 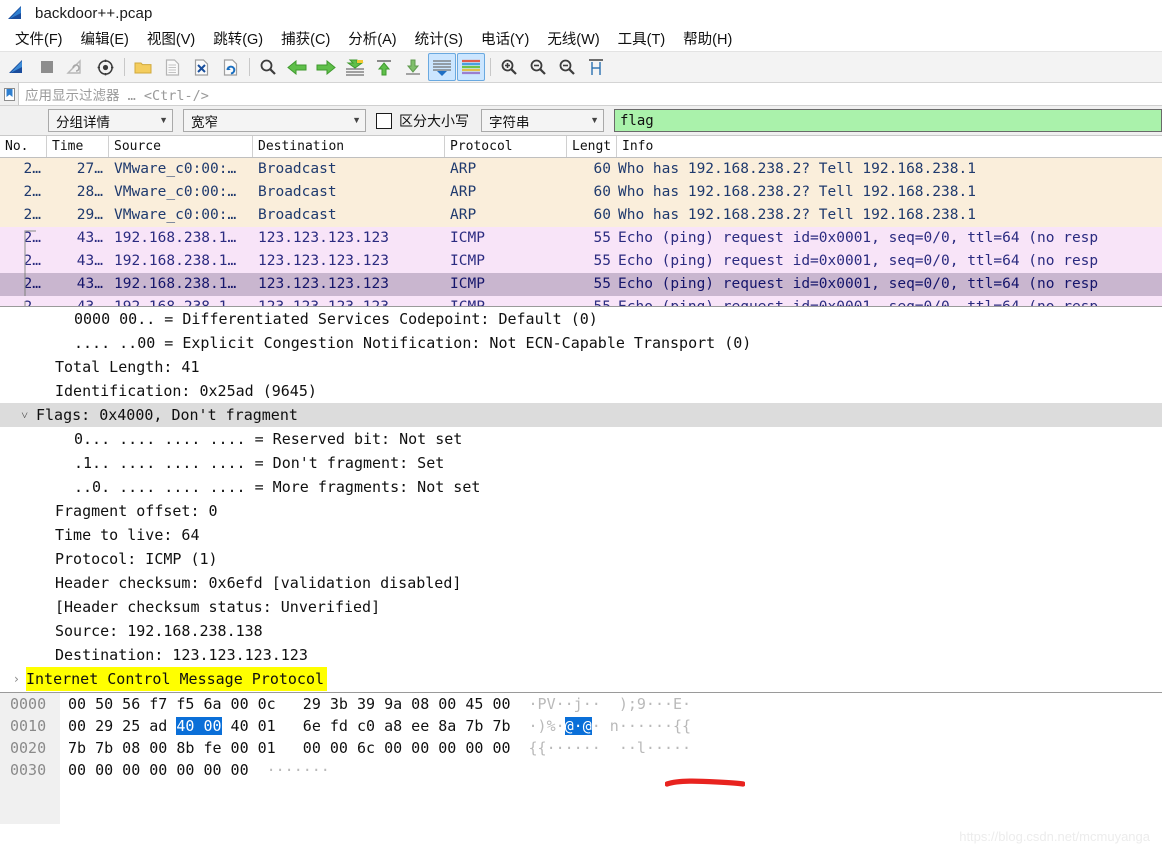 What do you see at coordinates (30, 704) in the screenshot?
I see `hex-offset: 0000` at bounding box center [30, 704].